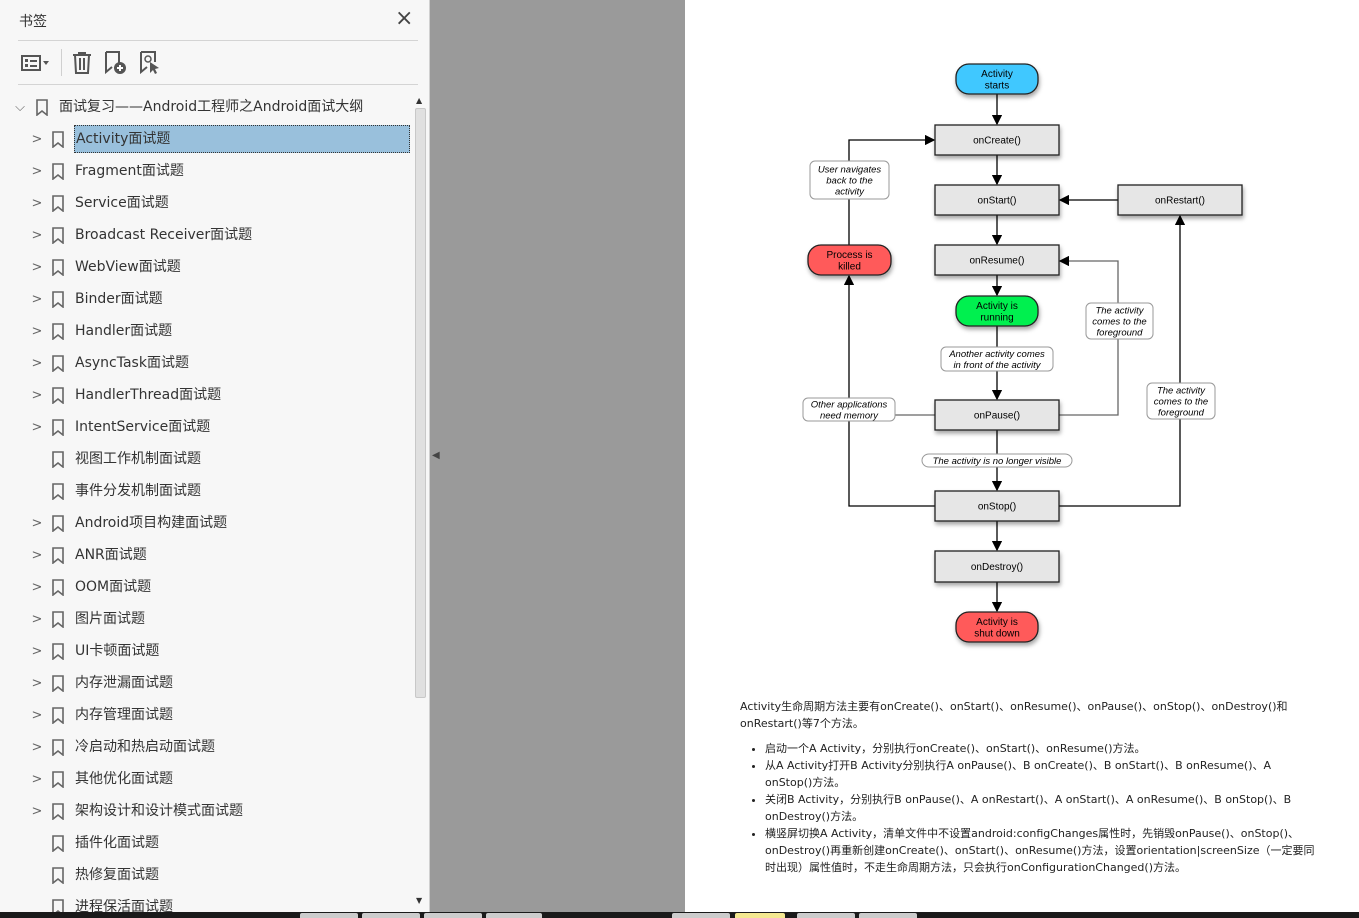  I want to click on node-killed: Process iskilled, so click(849, 260).